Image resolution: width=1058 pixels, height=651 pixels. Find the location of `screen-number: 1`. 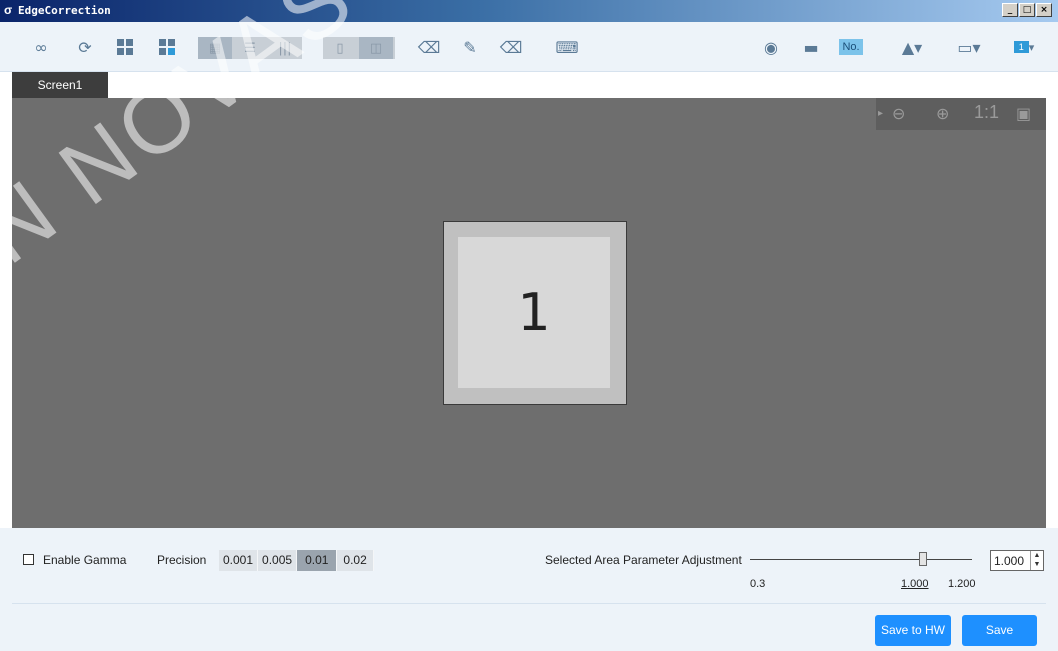

screen-number: 1 is located at coordinates (534, 312).